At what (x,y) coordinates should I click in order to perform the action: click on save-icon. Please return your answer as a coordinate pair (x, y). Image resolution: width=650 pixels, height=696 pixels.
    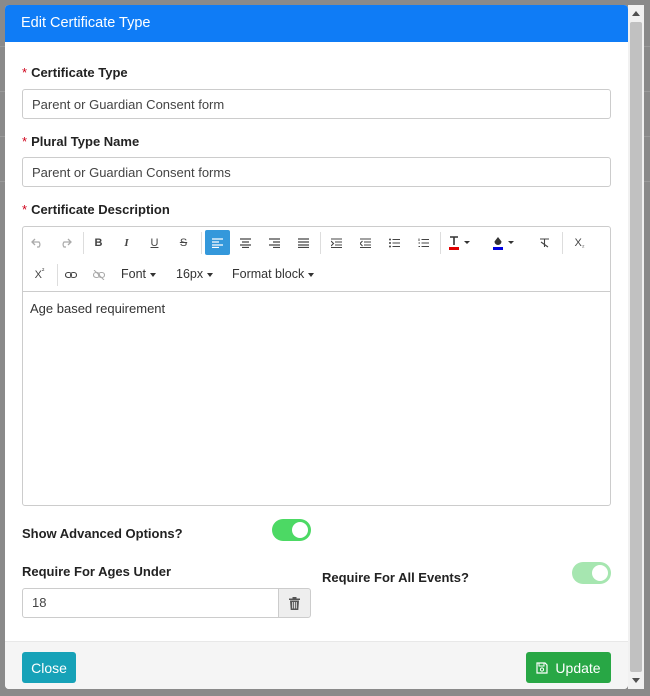
    Looking at the image, I should click on (542, 667).